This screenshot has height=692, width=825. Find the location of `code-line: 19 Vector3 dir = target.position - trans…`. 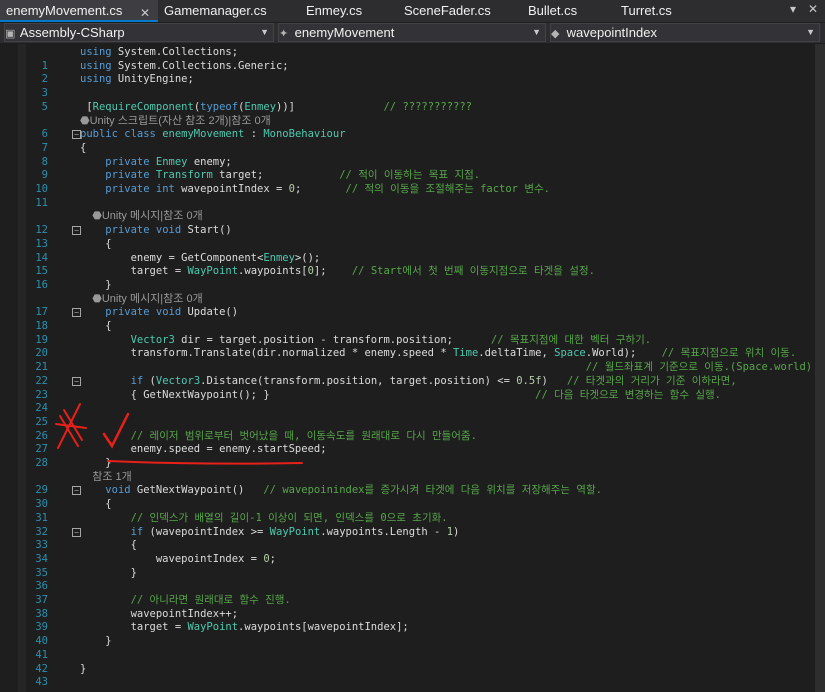

code-line: 19 Vector3 dir = target.position - trans… is located at coordinates (412, 340).